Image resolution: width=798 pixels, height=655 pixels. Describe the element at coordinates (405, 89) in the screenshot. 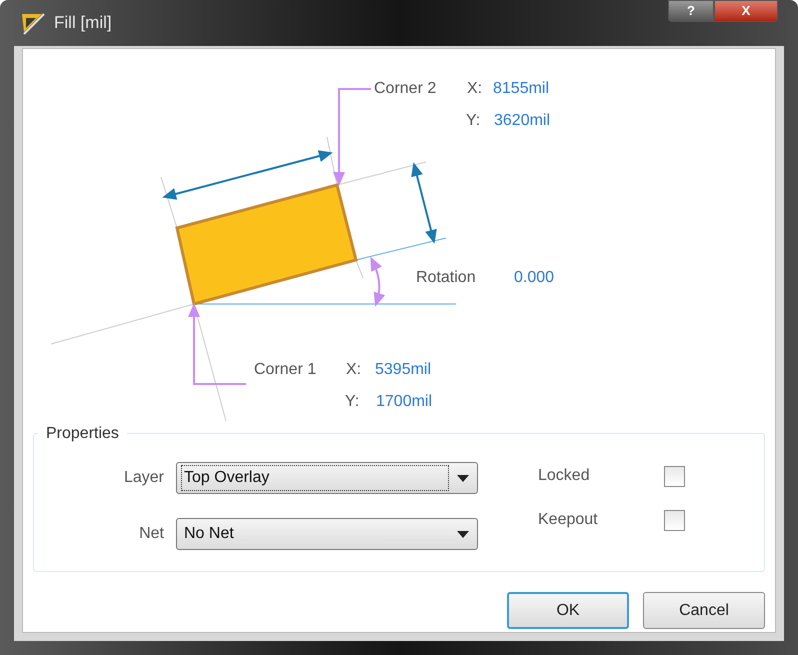

I see `corner-label: Corner 2` at that location.